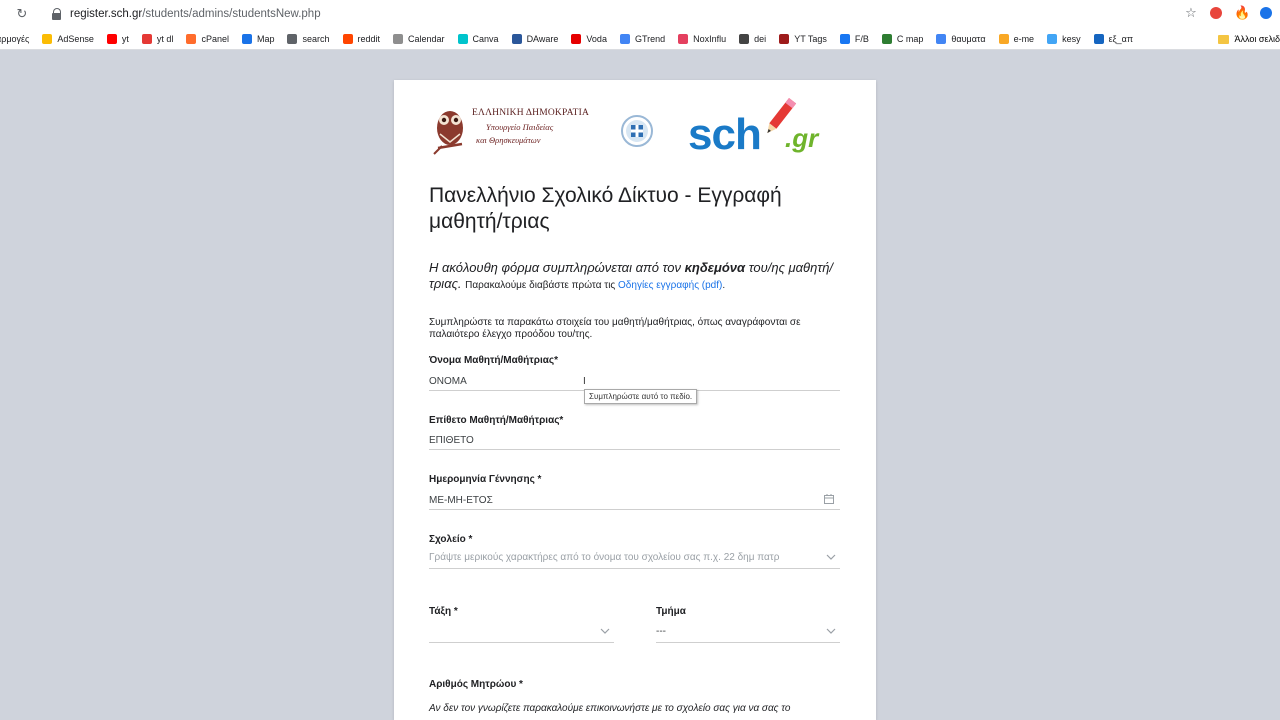 Image resolution: width=1280 pixels, height=720 pixels. I want to click on calendar-icon, so click(829, 499).